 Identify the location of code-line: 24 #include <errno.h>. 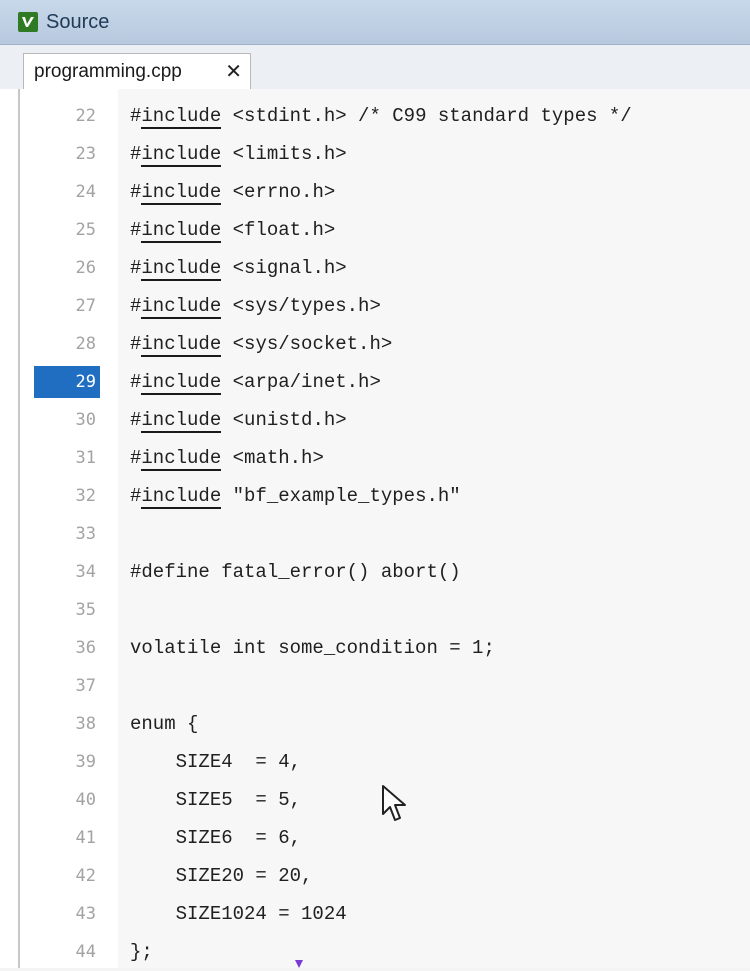
(375, 192).